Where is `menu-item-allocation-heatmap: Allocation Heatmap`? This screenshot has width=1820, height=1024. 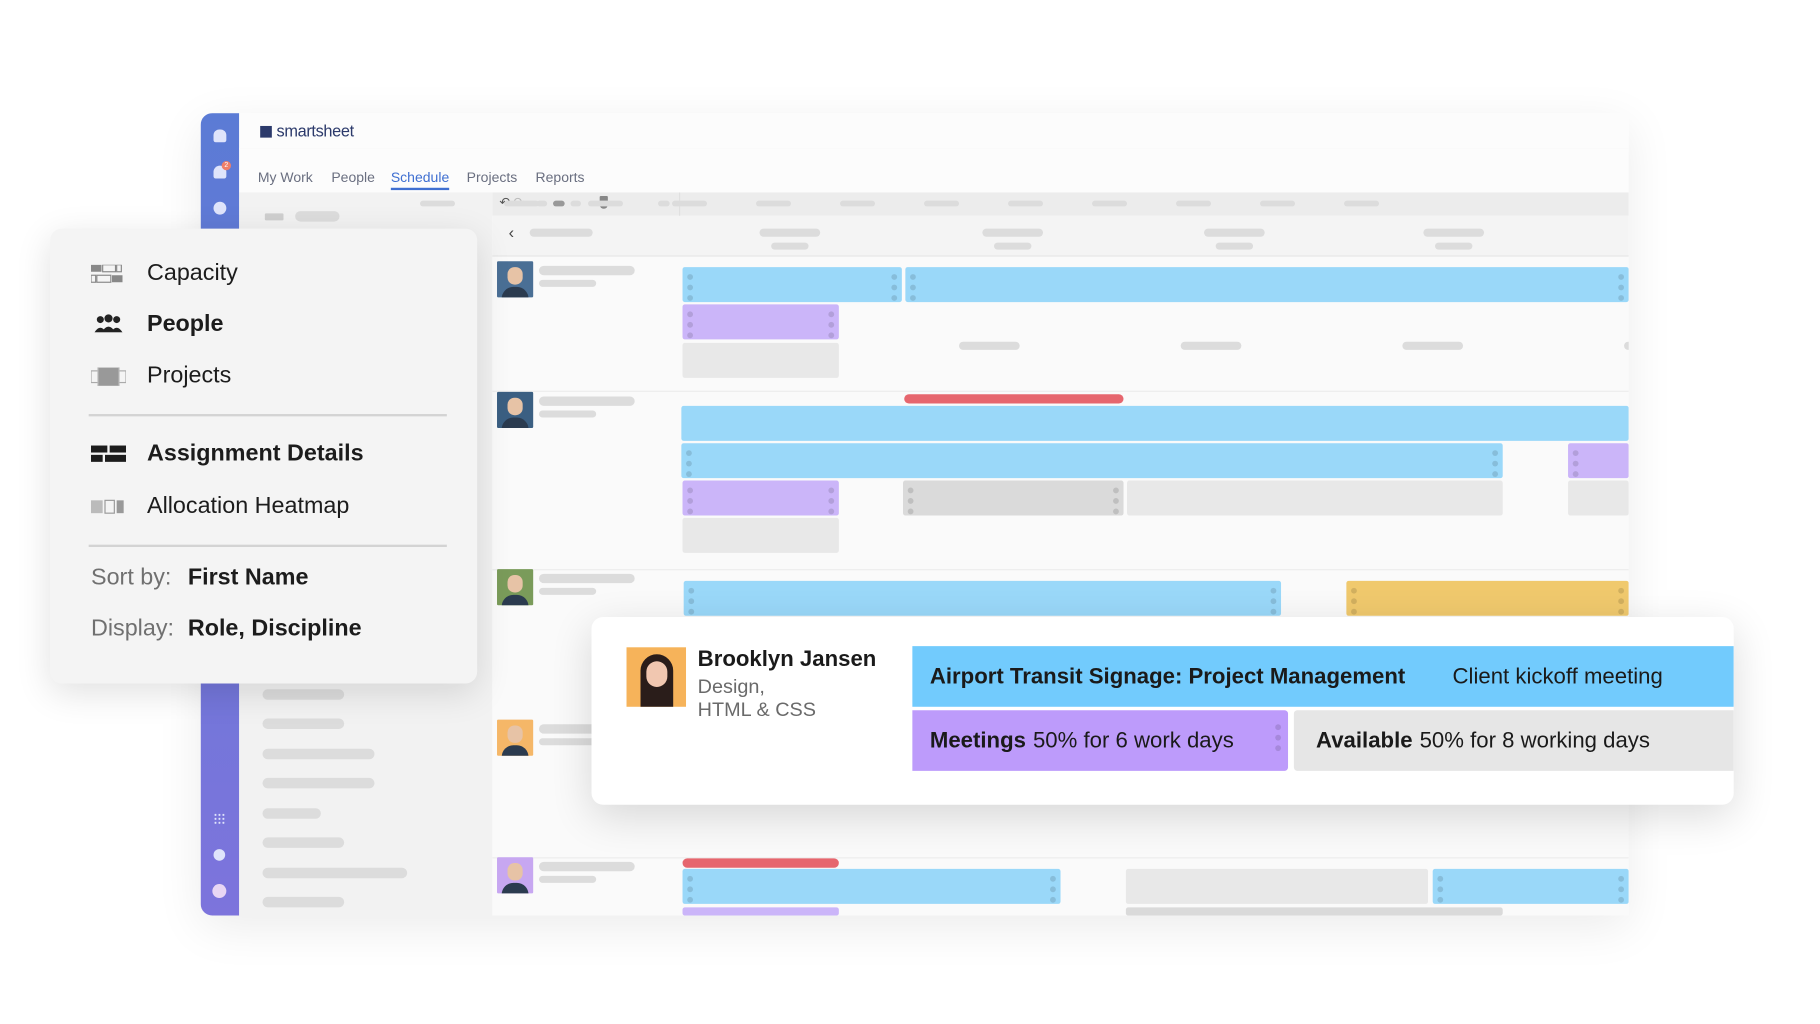 menu-item-allocation-heatmap: Allocation Heatmap is located at coordinates (248, 506).